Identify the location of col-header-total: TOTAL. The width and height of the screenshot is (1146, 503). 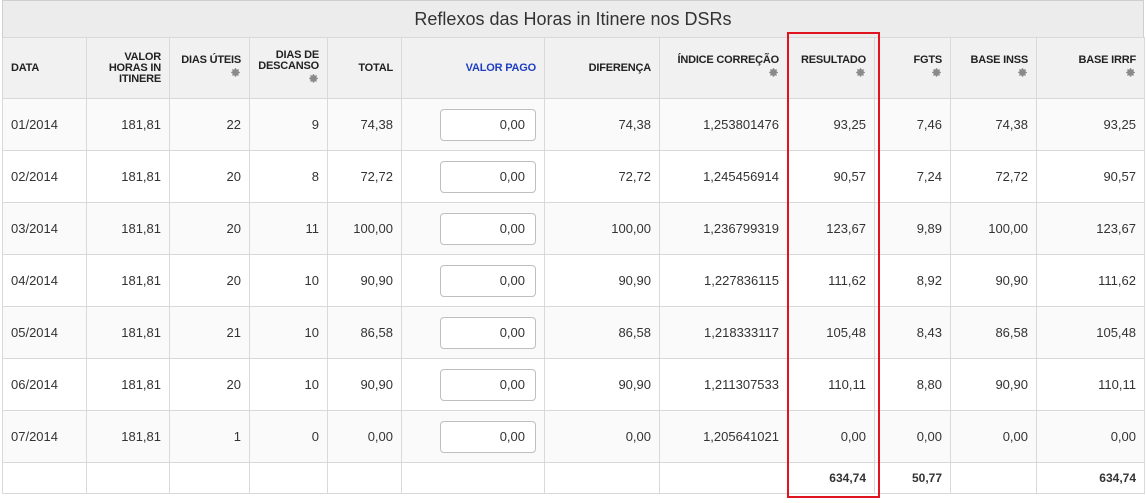
(364, 68).